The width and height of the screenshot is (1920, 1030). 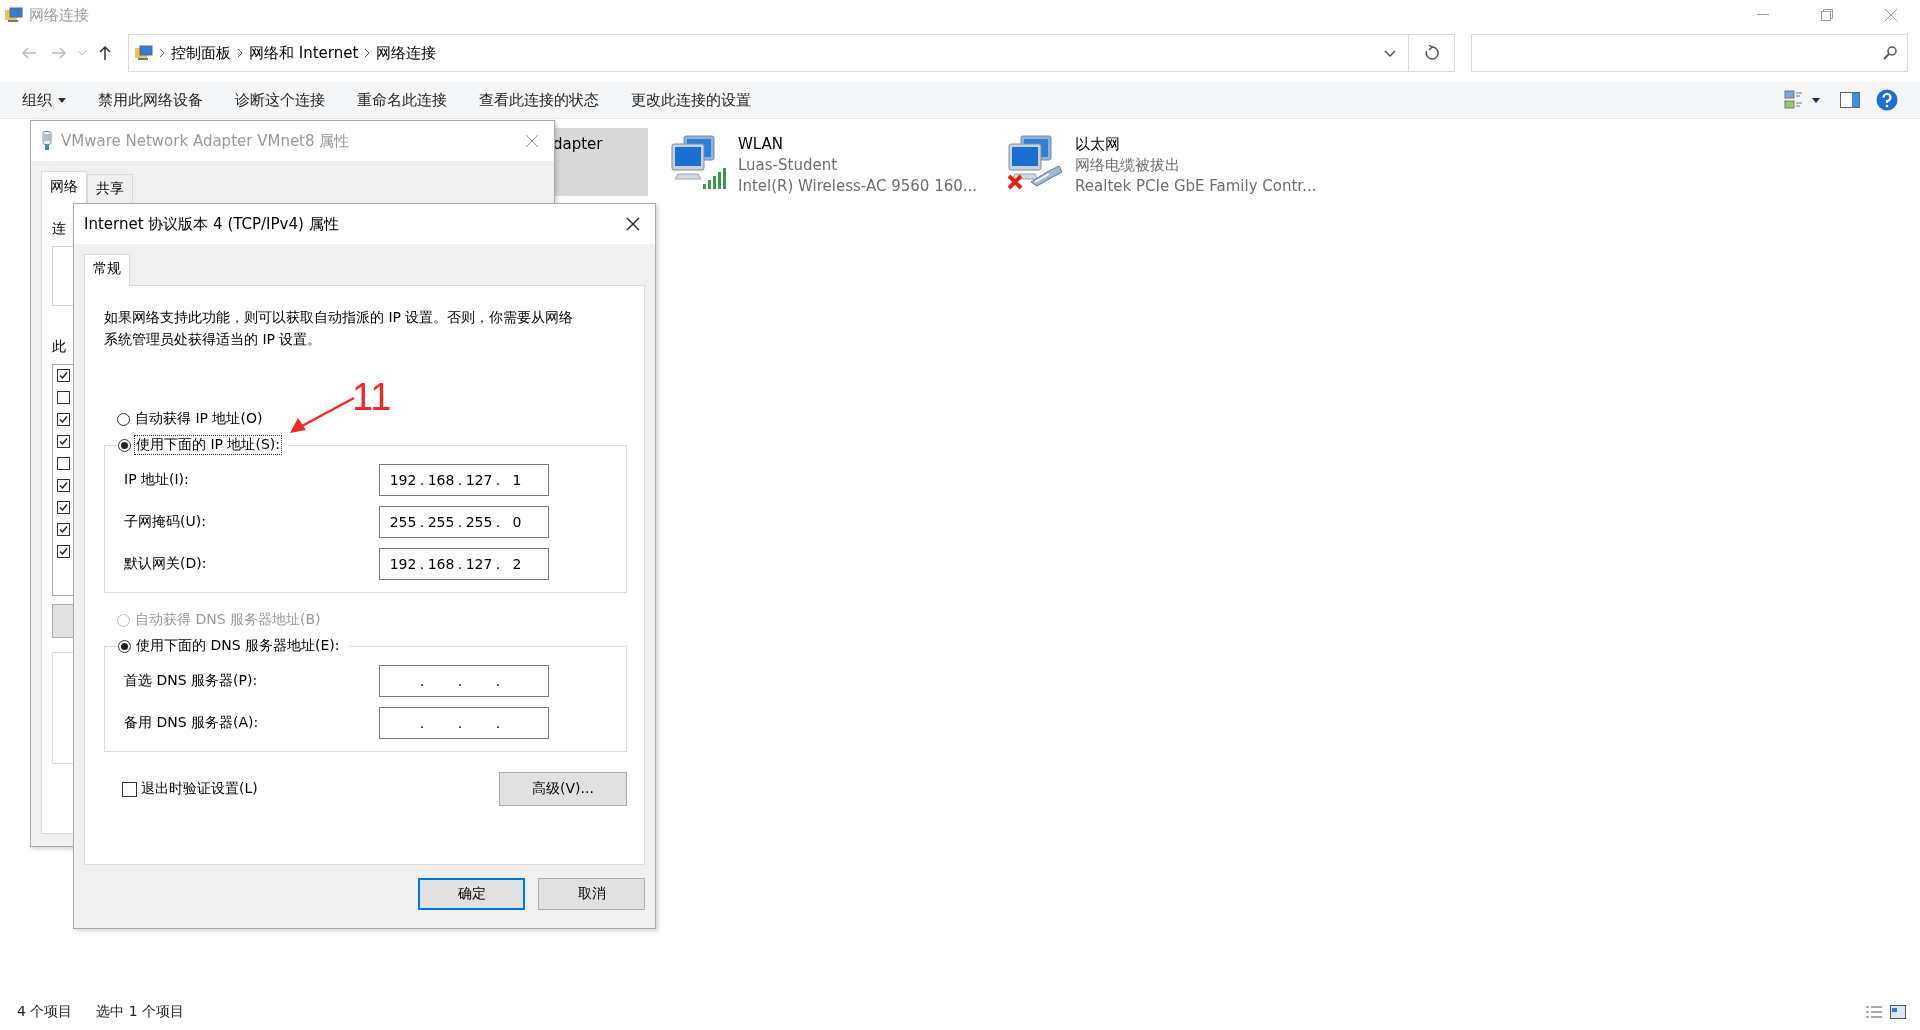 What do you see at coordinates (788, 165) in the screenshot?
I see `connection-status: Luas-Student` at bounding box center [788, 165].